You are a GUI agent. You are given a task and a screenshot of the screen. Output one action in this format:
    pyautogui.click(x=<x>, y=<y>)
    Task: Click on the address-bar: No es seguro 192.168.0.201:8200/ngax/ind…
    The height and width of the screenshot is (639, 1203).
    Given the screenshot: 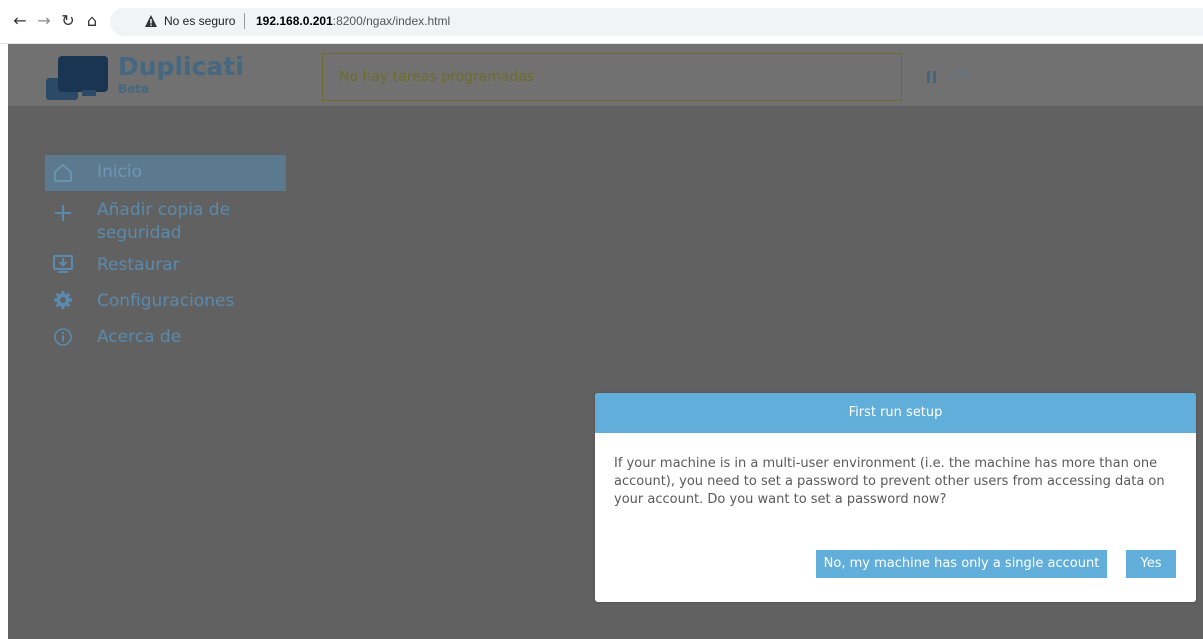 What is the action you would take?
    pyautogui.click(x=656, y=22)
    